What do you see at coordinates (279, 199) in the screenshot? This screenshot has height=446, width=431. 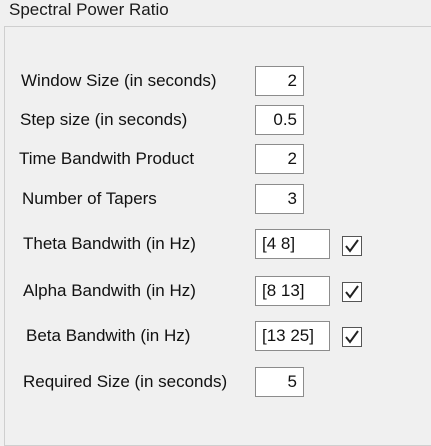 I see `number-of-tapers-input: 3` at bounding box center [279, 199].